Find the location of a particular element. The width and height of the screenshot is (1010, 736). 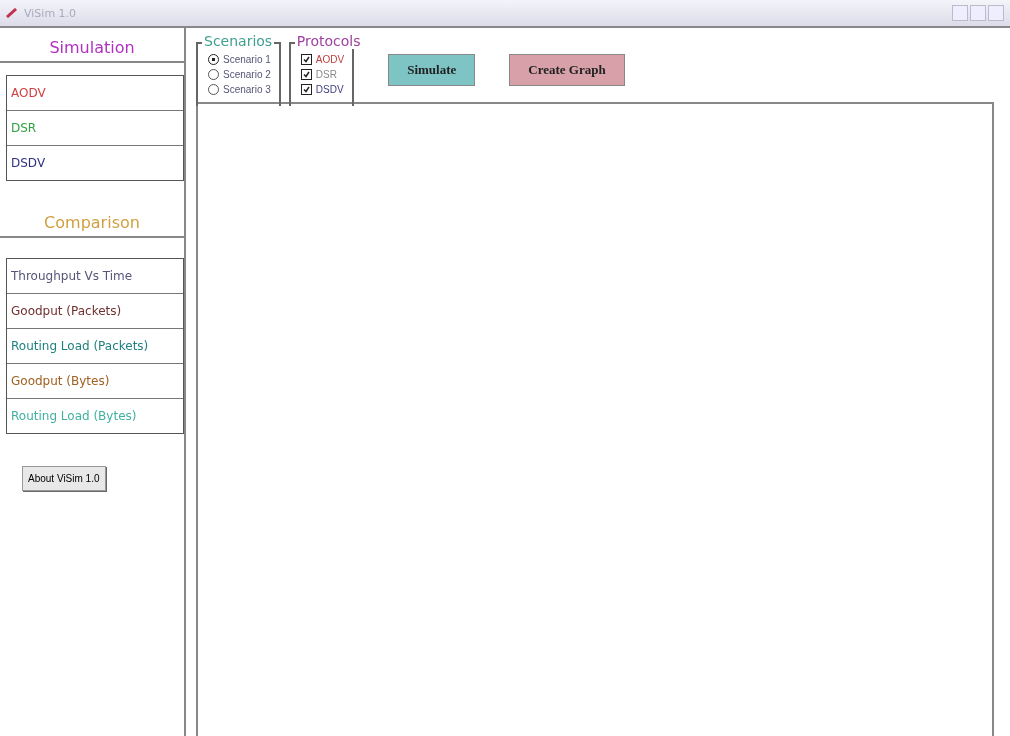

option-label: DSR is located at coordinates (326, 74).